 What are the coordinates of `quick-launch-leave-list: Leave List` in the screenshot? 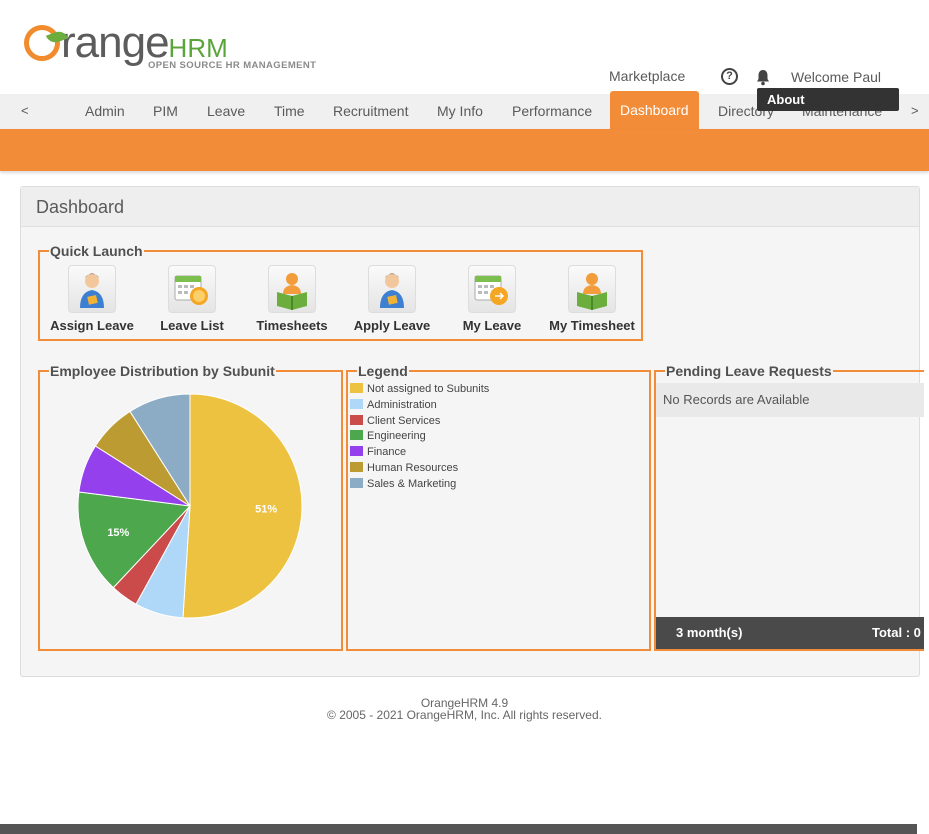 It's located at (192, 299).